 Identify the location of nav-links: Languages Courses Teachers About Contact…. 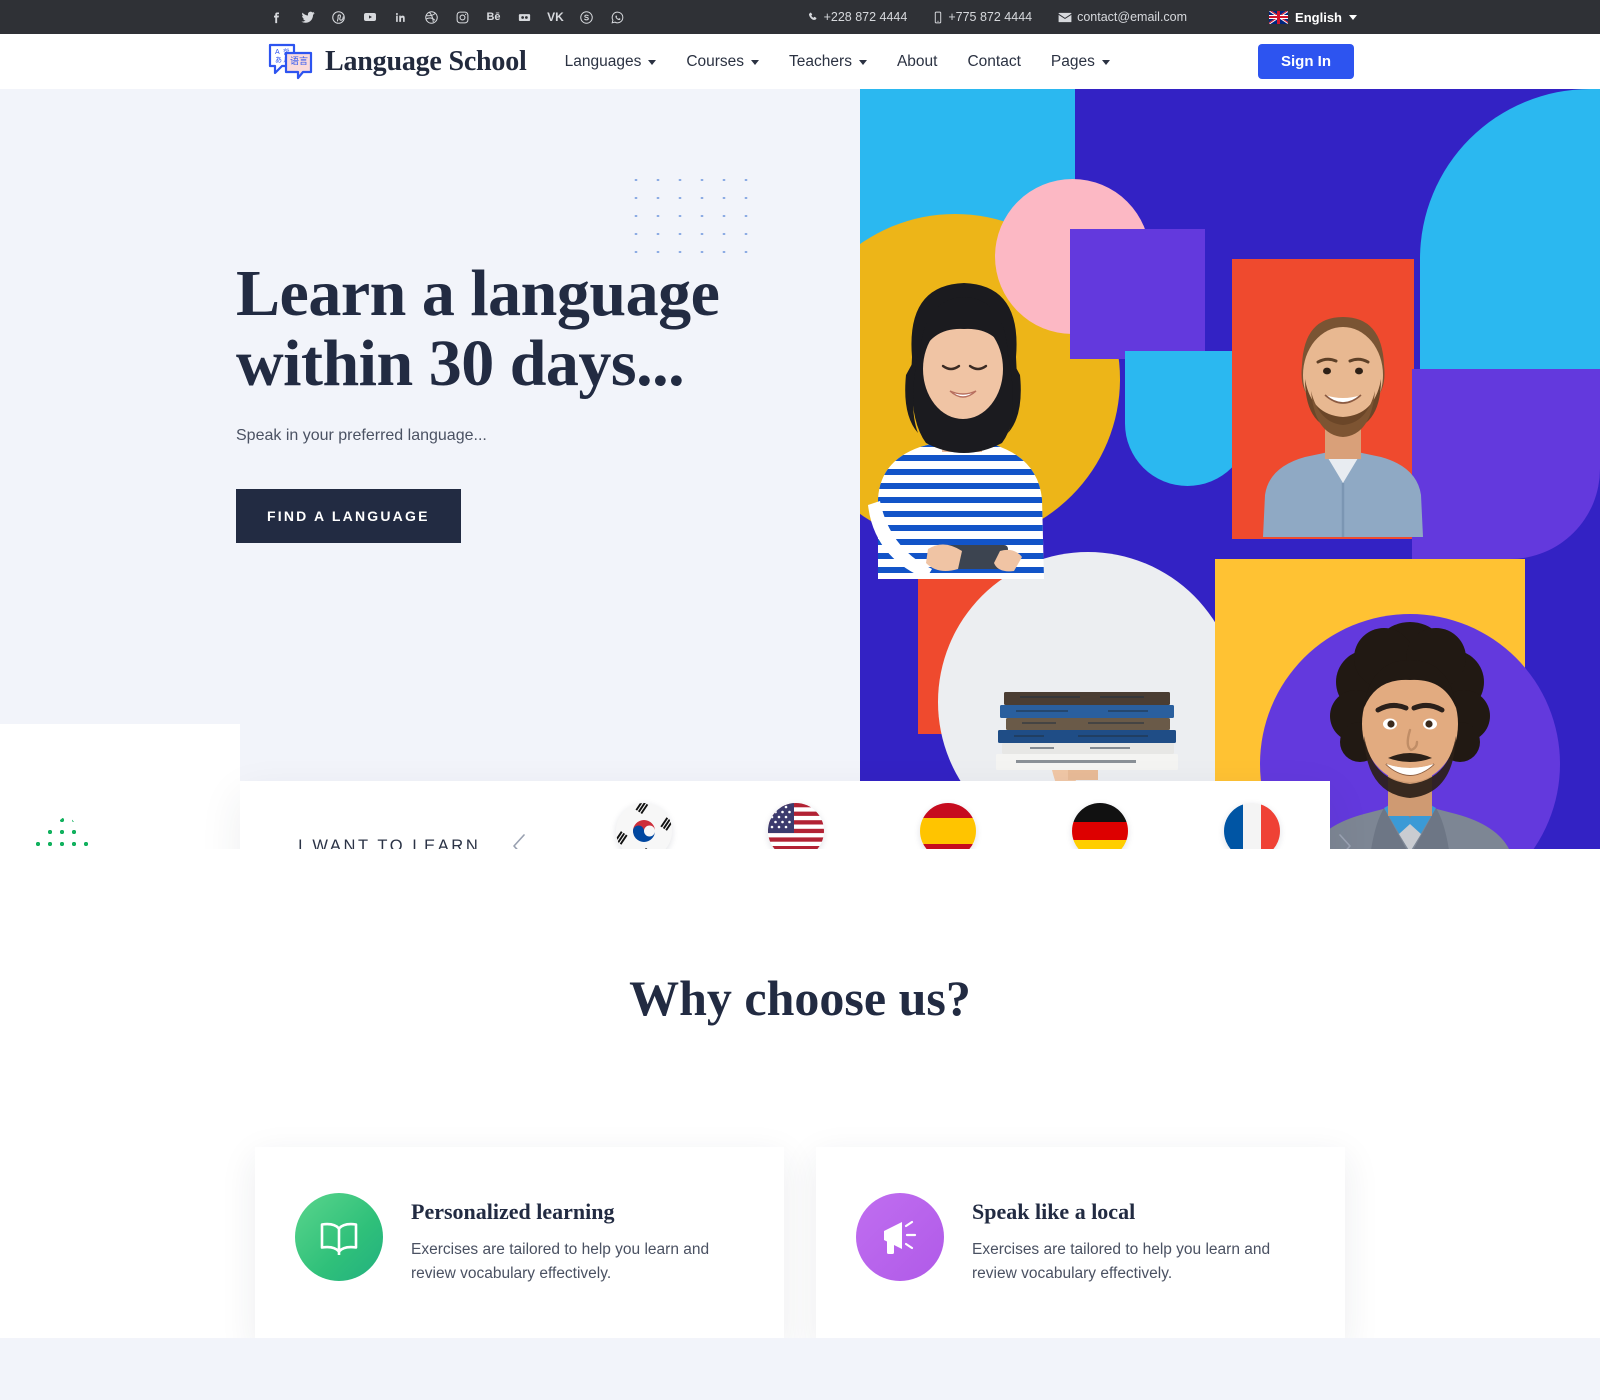
(837, 62).